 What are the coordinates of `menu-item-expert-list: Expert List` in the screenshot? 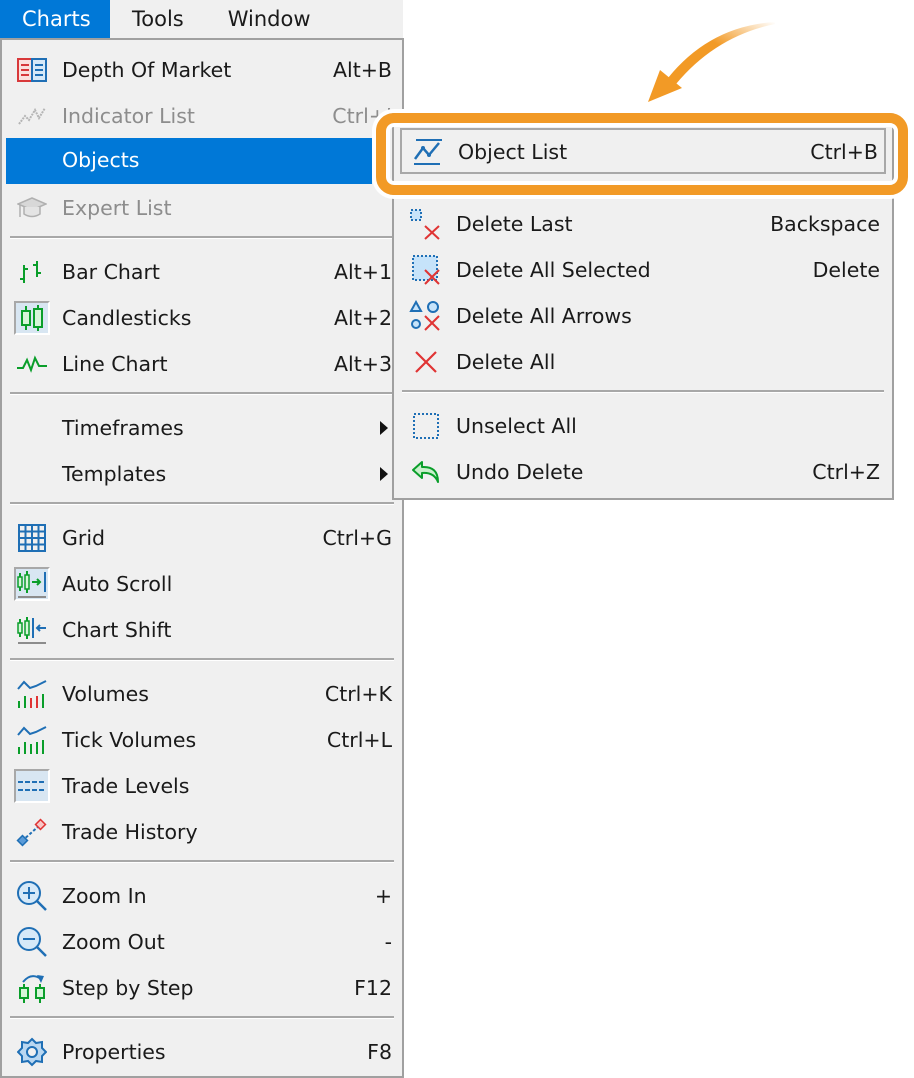 It's located at (202, 208).